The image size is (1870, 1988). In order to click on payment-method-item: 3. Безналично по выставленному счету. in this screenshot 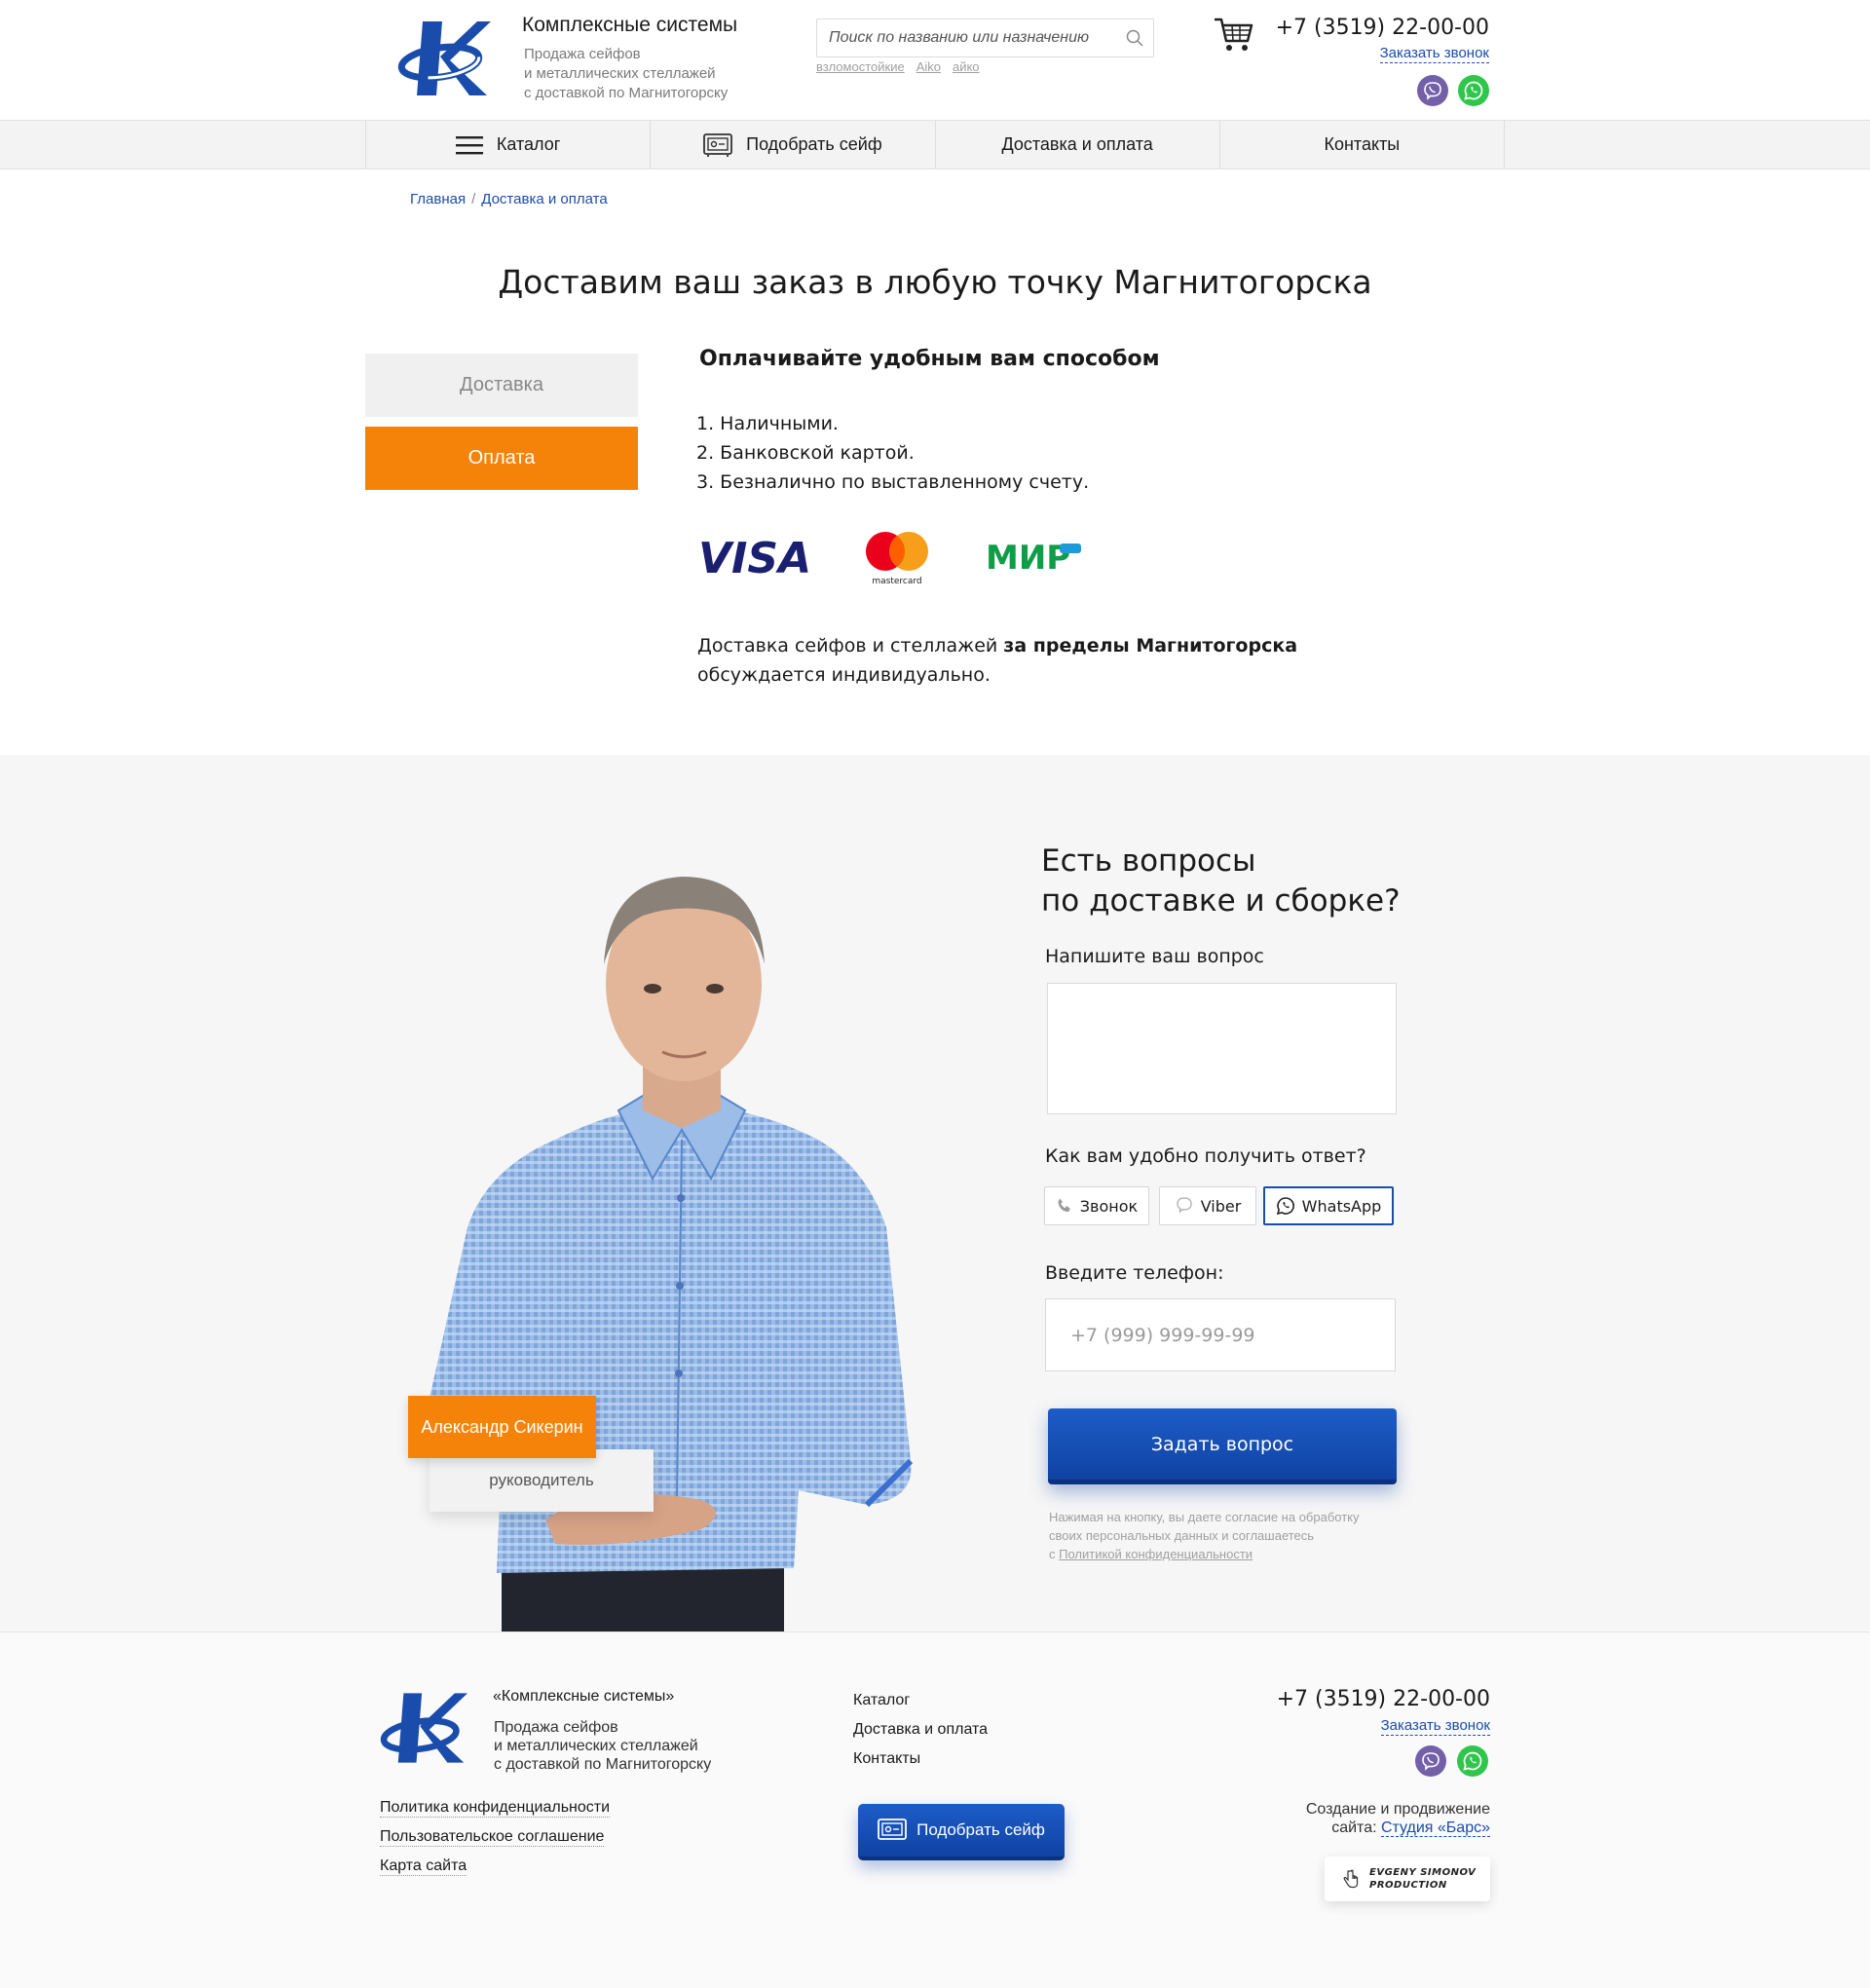, I will do `click(893, 482)`.